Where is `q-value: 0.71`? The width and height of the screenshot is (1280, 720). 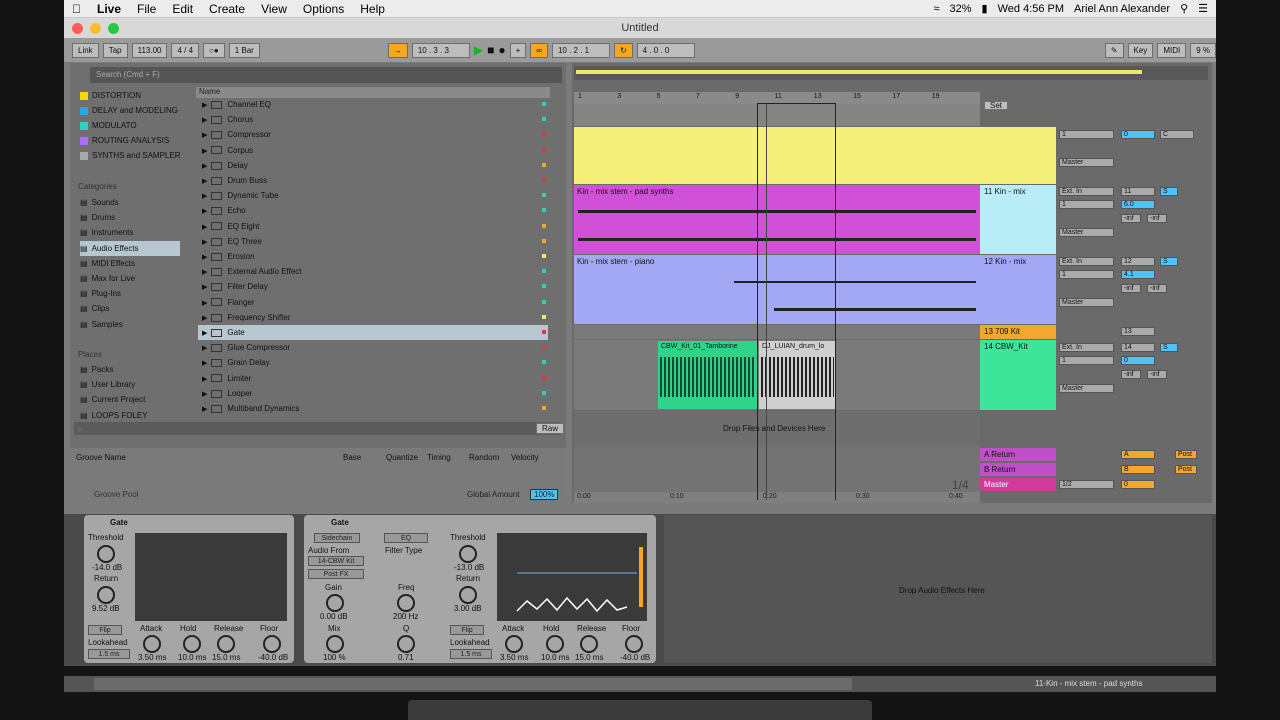 q-value: 0.71 is located at coordinates (406, 657).